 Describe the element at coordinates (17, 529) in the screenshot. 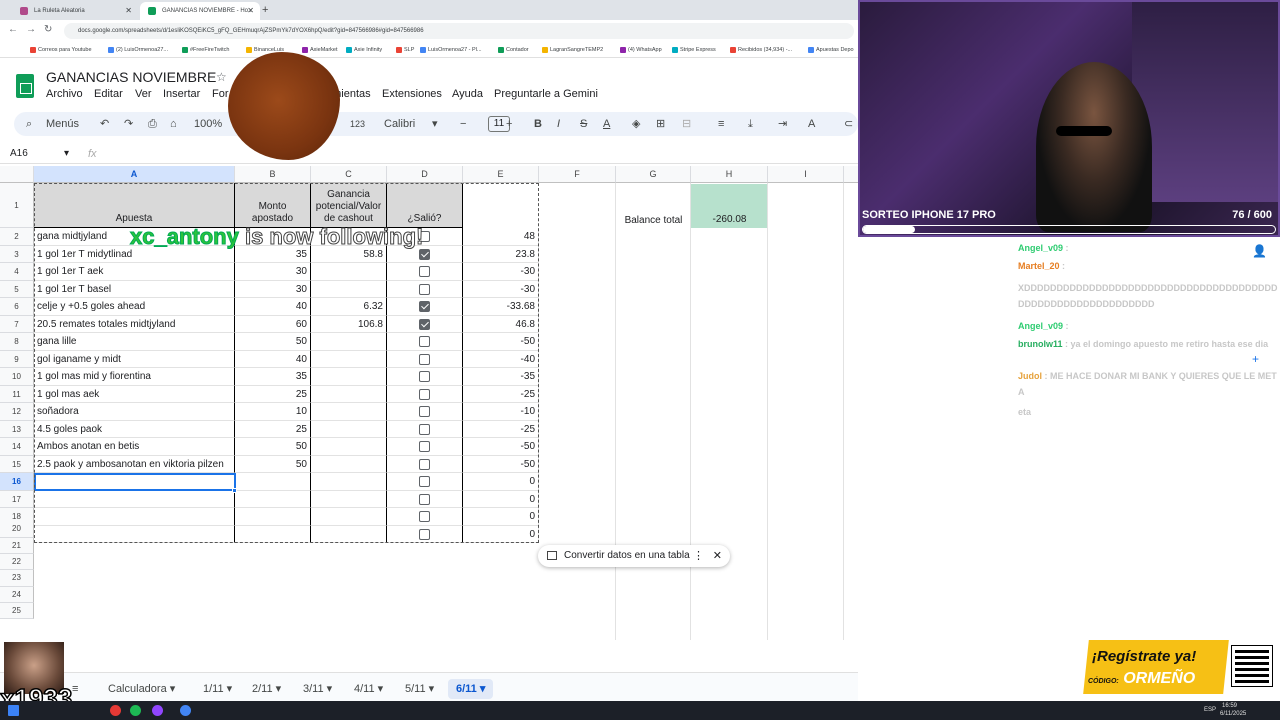

I see `row-header-20: 20` at that location.